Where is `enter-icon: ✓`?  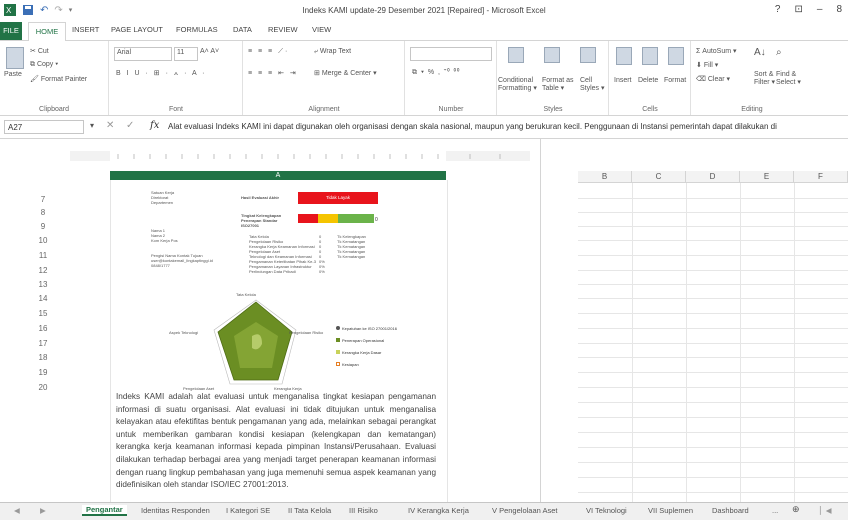
enter-icon: ✓ is located at coordinates (130, 125).